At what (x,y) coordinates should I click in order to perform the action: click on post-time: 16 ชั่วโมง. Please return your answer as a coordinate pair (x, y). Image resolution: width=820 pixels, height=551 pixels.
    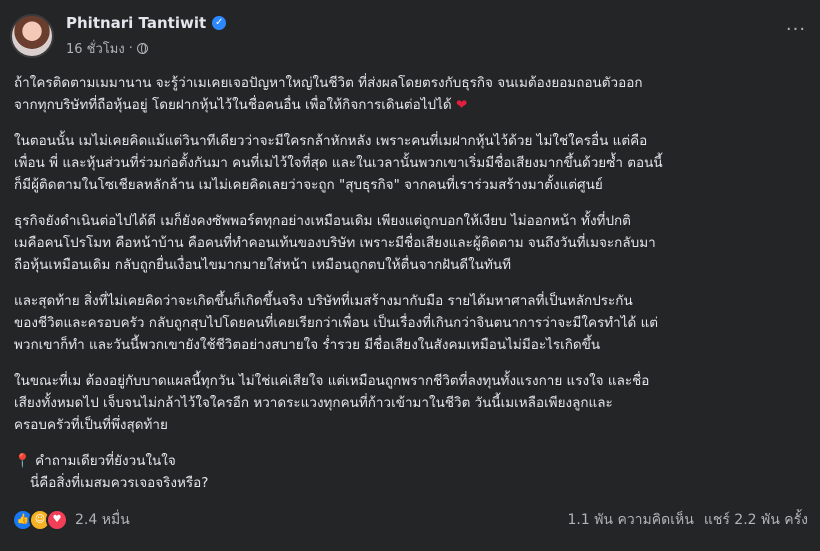
    Looking at the image, I should click on (95, 48).